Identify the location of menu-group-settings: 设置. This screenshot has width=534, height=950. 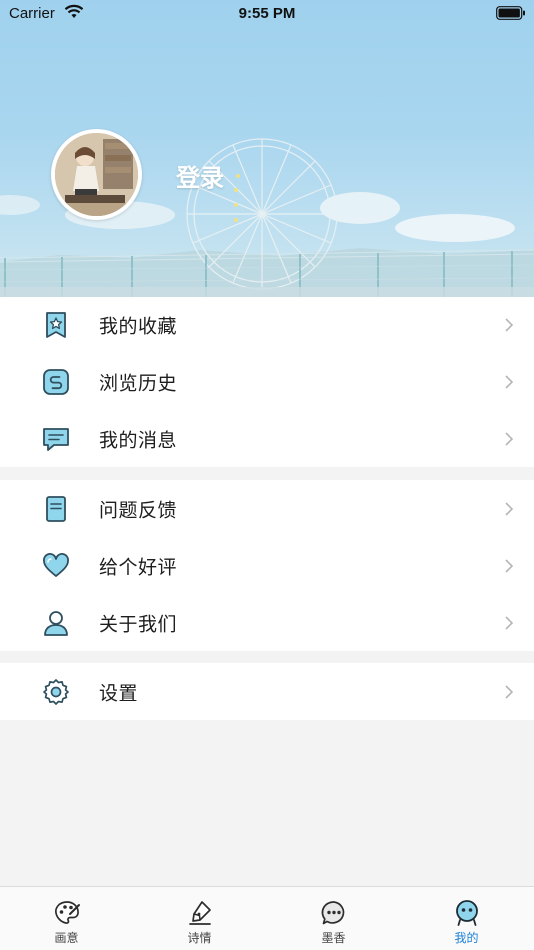
(267, 691).